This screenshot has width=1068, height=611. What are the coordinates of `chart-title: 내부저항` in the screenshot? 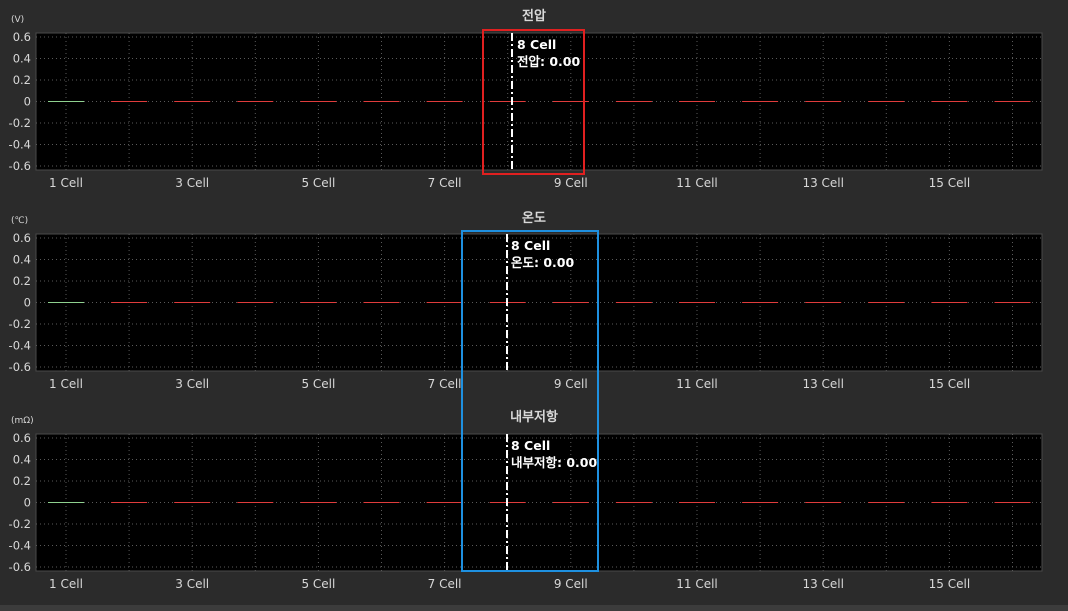 It's located at (534, 417).